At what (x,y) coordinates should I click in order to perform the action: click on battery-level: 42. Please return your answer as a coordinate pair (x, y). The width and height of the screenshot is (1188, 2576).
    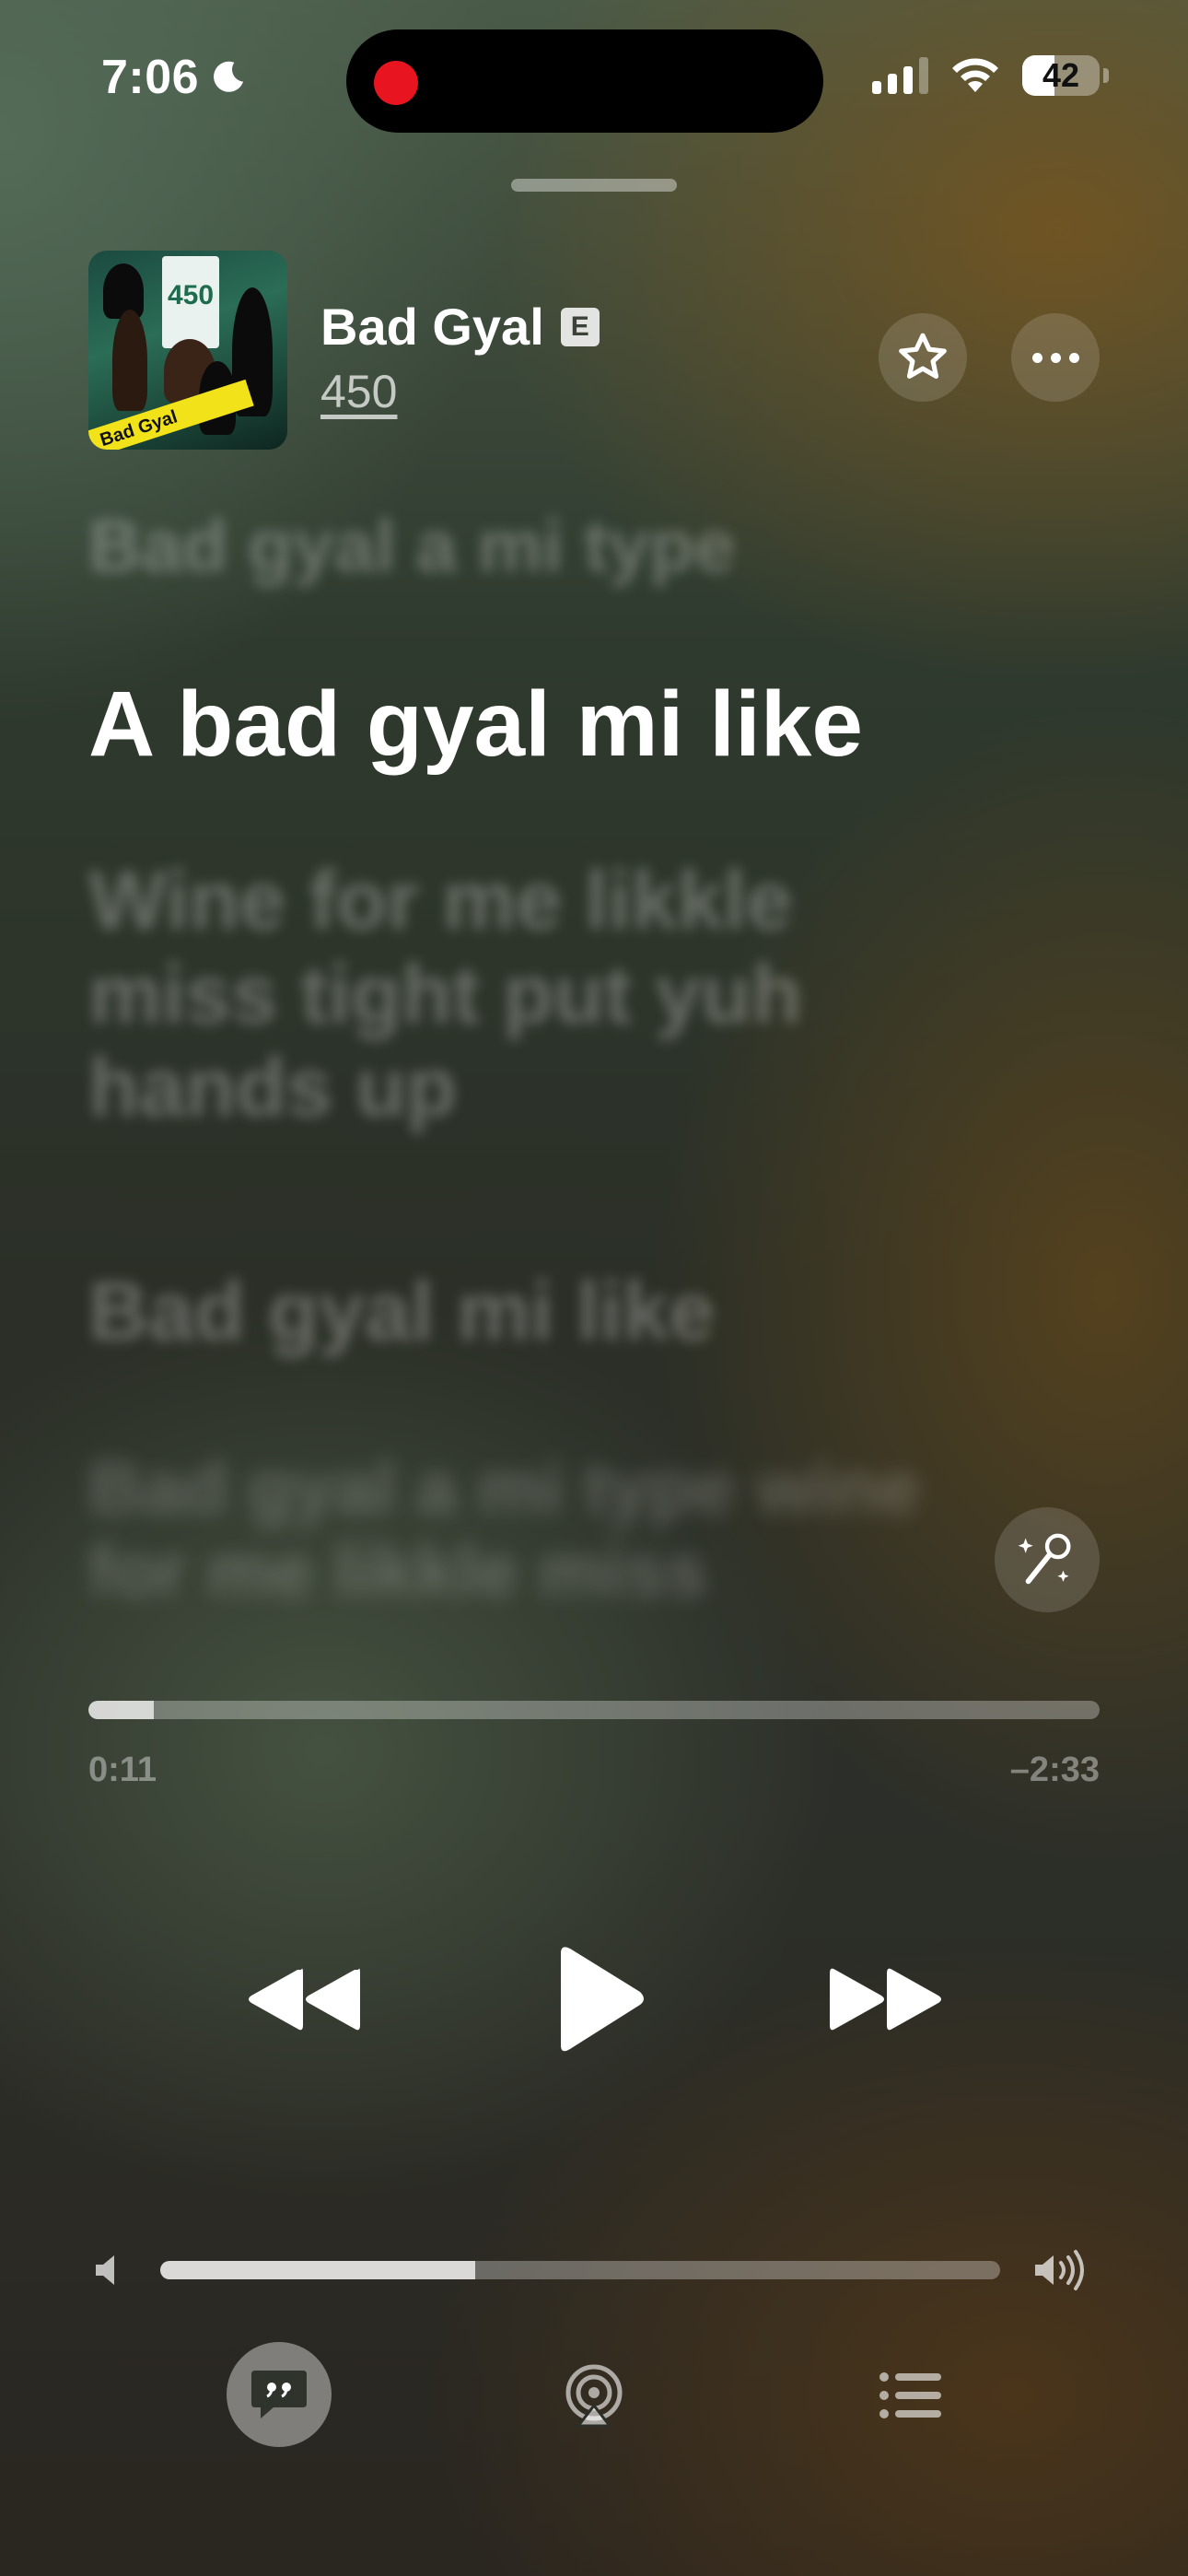
    Looking at the image, I should click on (1061, 75).